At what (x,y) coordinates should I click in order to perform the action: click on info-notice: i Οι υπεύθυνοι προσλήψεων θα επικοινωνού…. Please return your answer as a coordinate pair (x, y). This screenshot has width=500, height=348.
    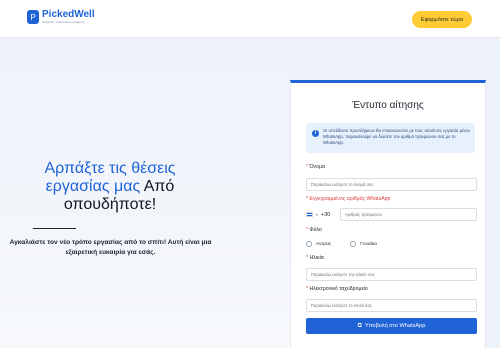
    Looking at the image, I should click on (390, 138).